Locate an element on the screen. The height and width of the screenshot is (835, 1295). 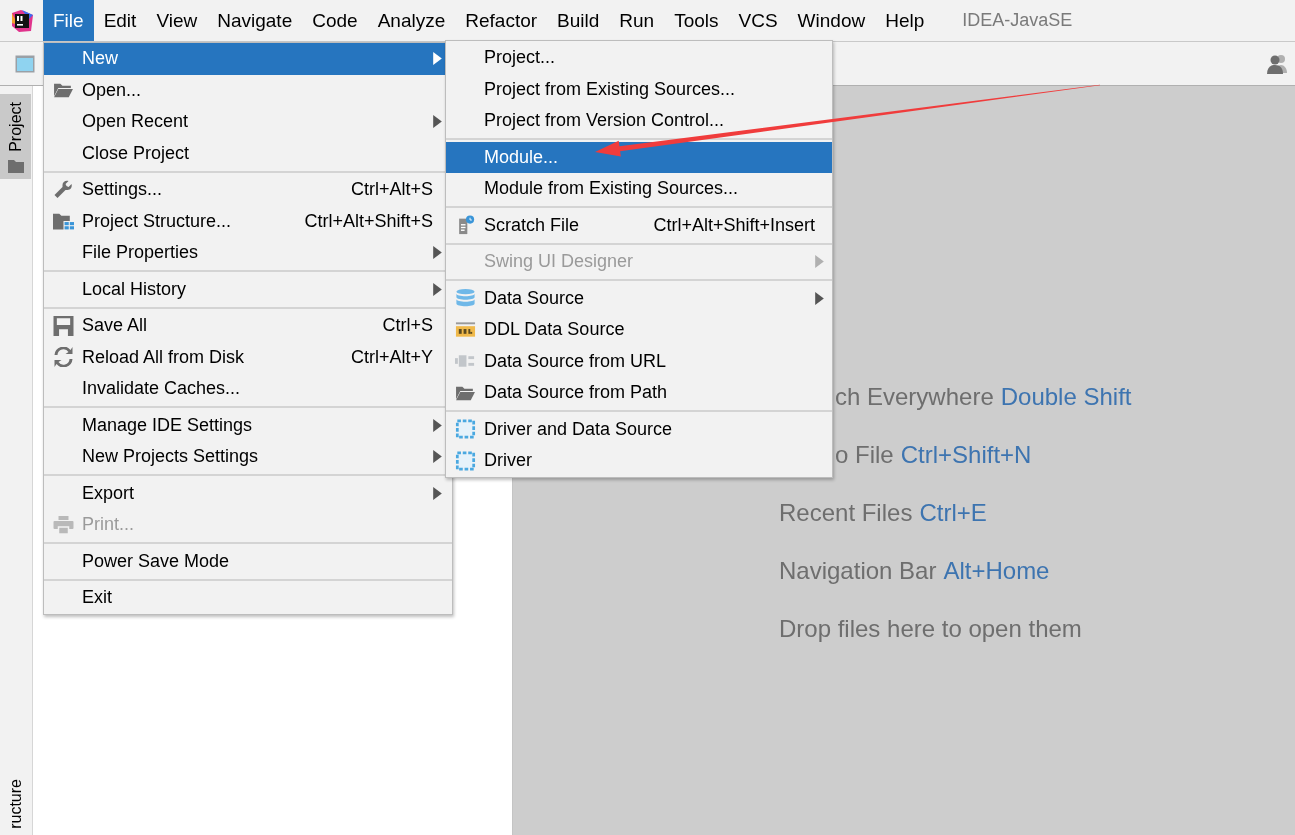
menu-item: Data Source from Path is located at coordinates (639, 393).